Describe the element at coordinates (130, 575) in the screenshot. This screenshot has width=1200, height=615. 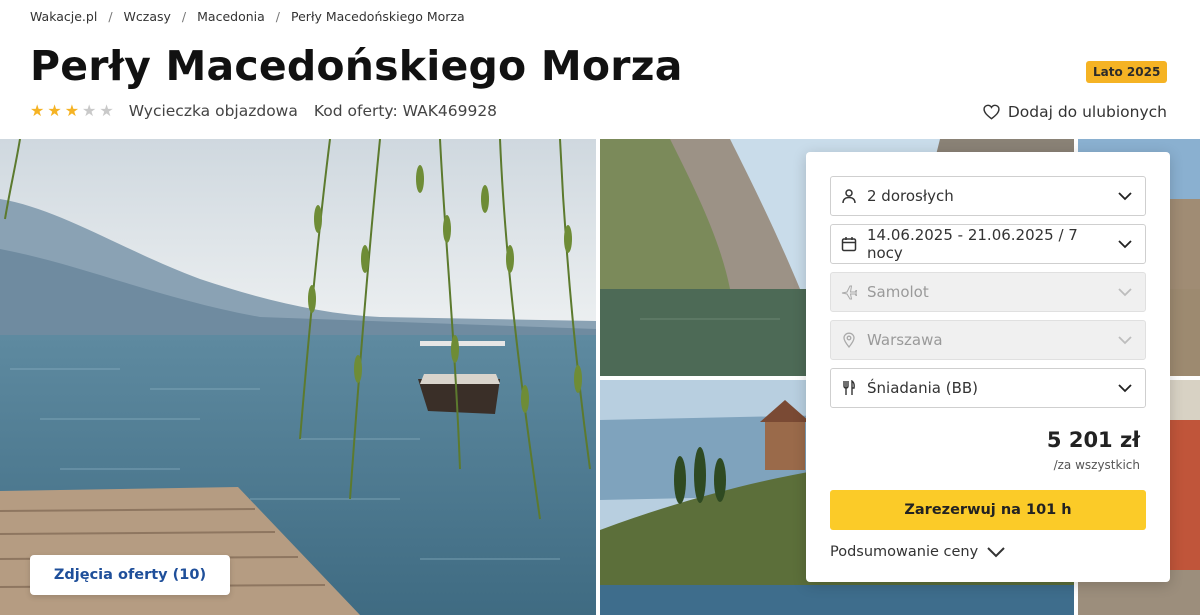
I see `photos-button: Zdjęcia oferty (10)` at that location.